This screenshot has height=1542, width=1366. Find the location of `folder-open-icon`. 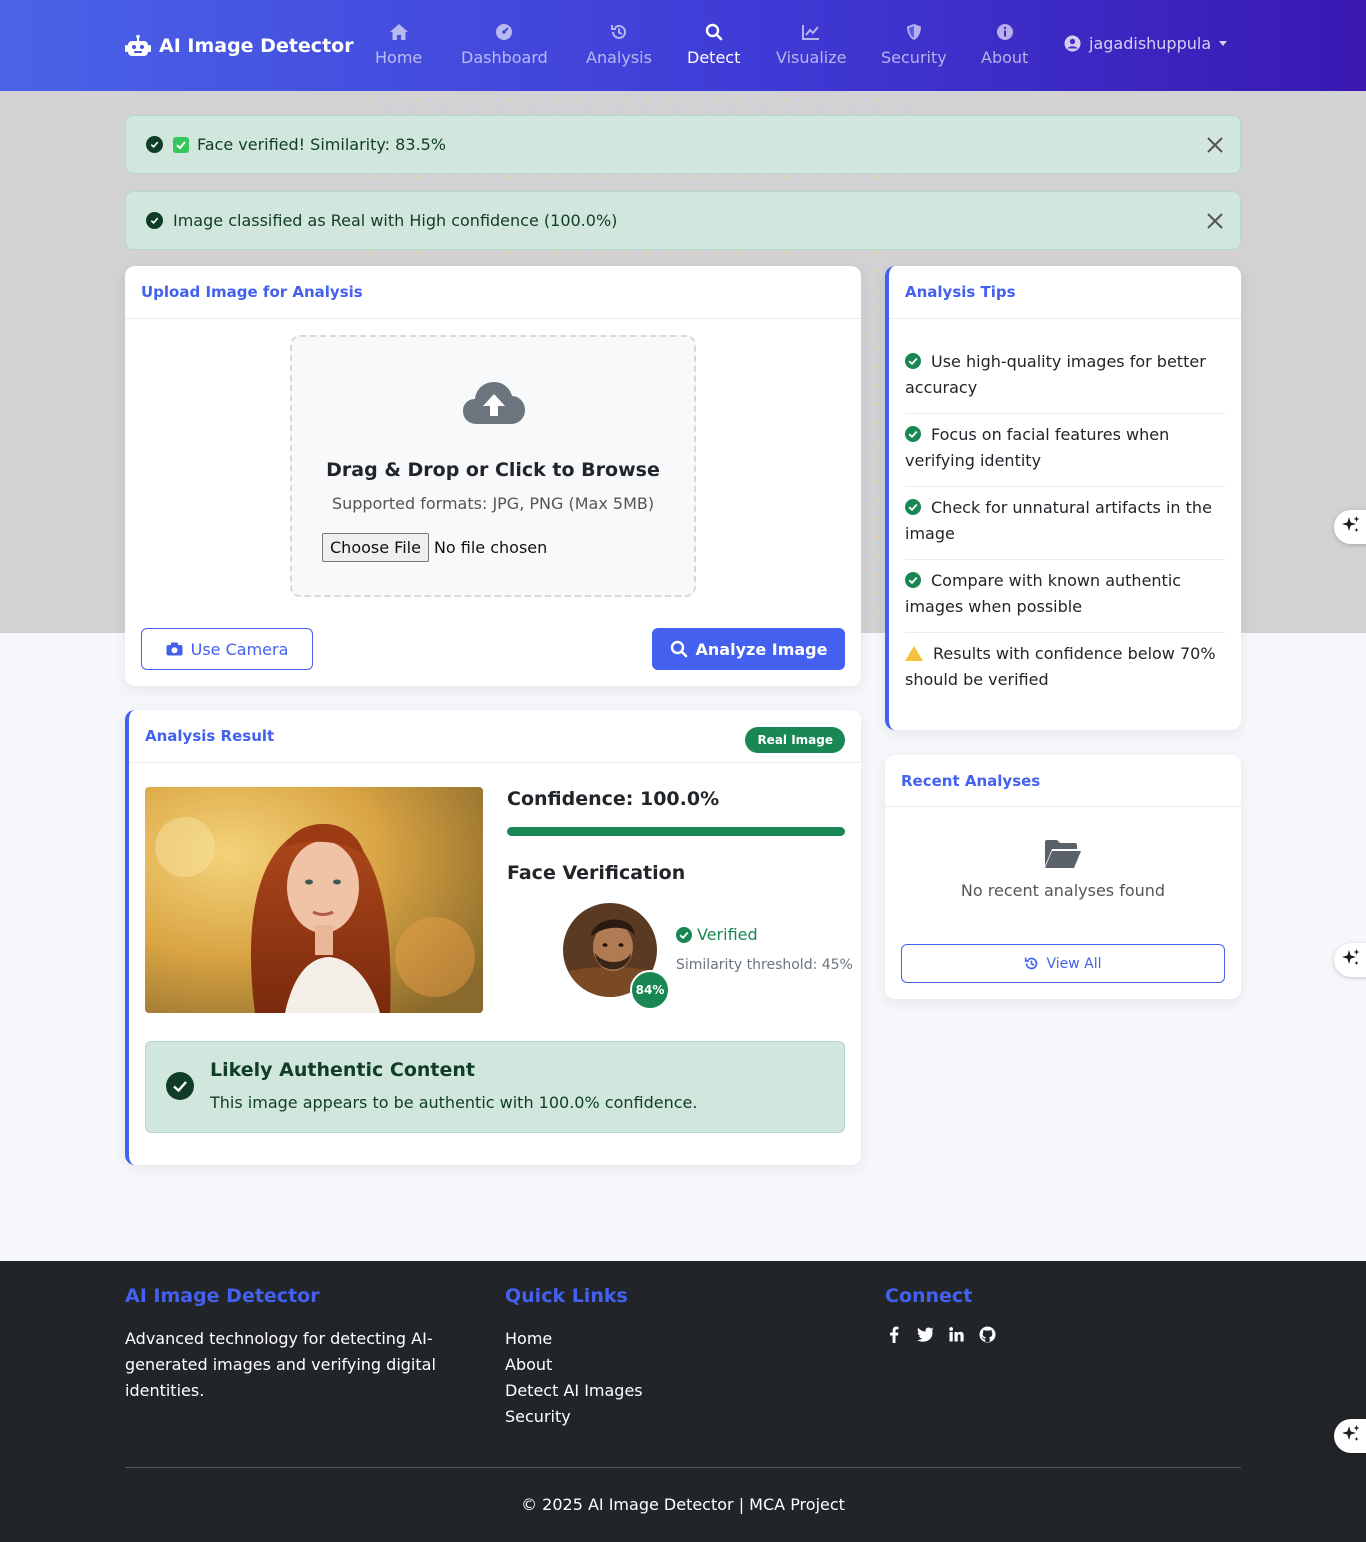

folder-open-icon is located at coordinates (1063, 854).